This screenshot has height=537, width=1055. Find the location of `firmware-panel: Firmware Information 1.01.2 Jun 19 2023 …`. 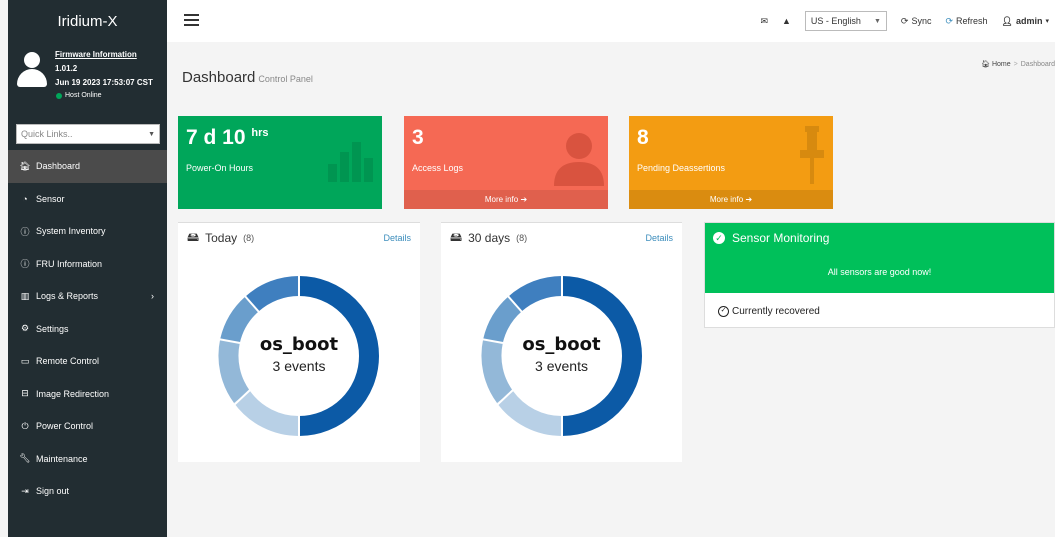

firmware-panel: Firmware Information 1.01.2 Jun 19 2023 … is located at coordinates (87, 80).